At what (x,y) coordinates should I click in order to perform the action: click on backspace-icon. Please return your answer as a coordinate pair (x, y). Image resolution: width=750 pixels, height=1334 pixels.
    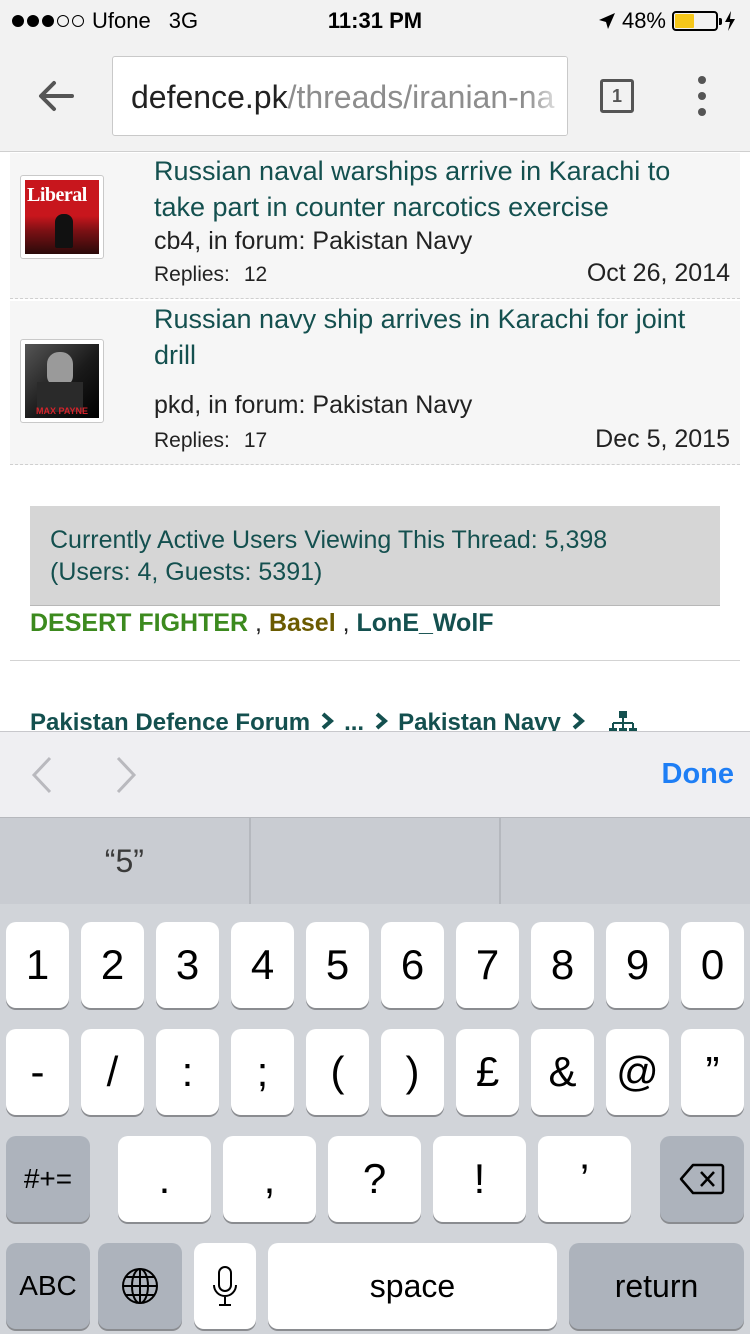
    Looking at the image, I should click on (702, 1179).